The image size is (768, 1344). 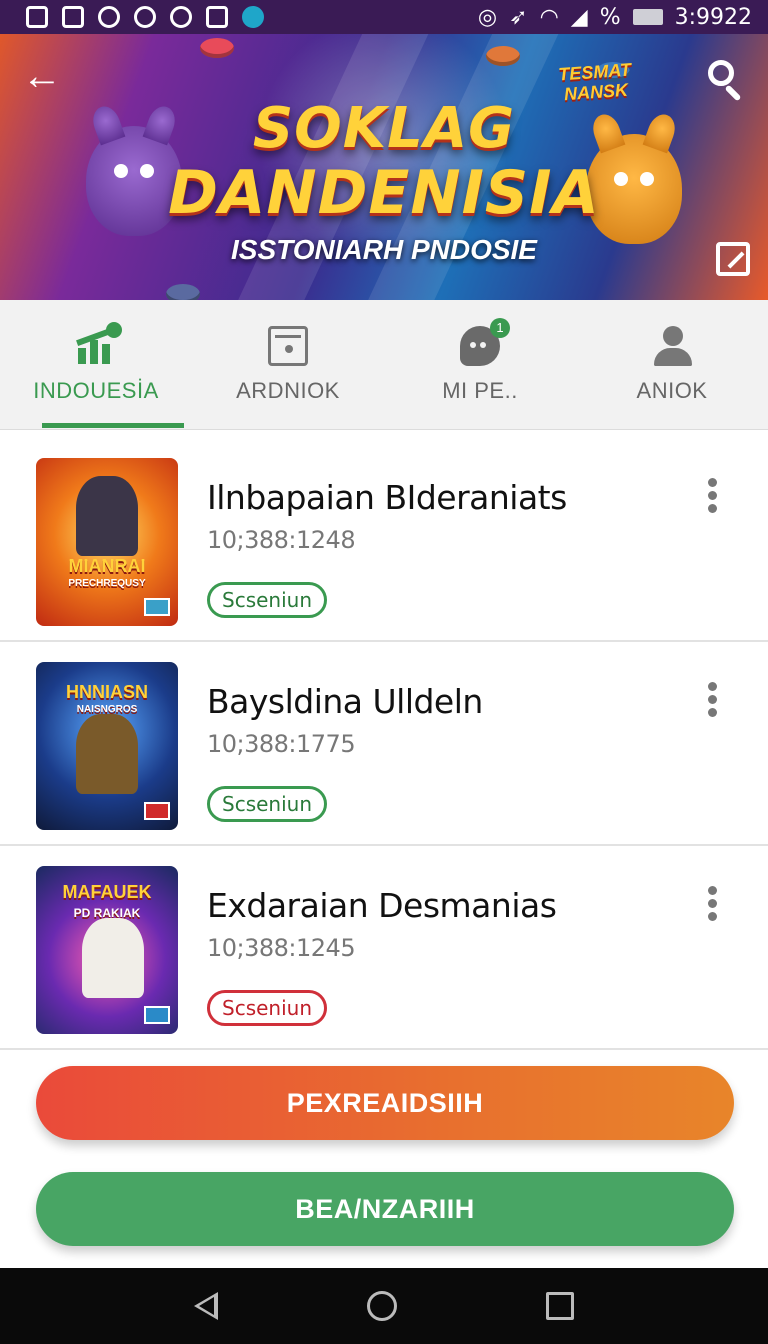 What do you see at coordinates (487, 17) in the screenshot?
I see `eye-comfort-icon: ◎` at bounding box center [487, 17].